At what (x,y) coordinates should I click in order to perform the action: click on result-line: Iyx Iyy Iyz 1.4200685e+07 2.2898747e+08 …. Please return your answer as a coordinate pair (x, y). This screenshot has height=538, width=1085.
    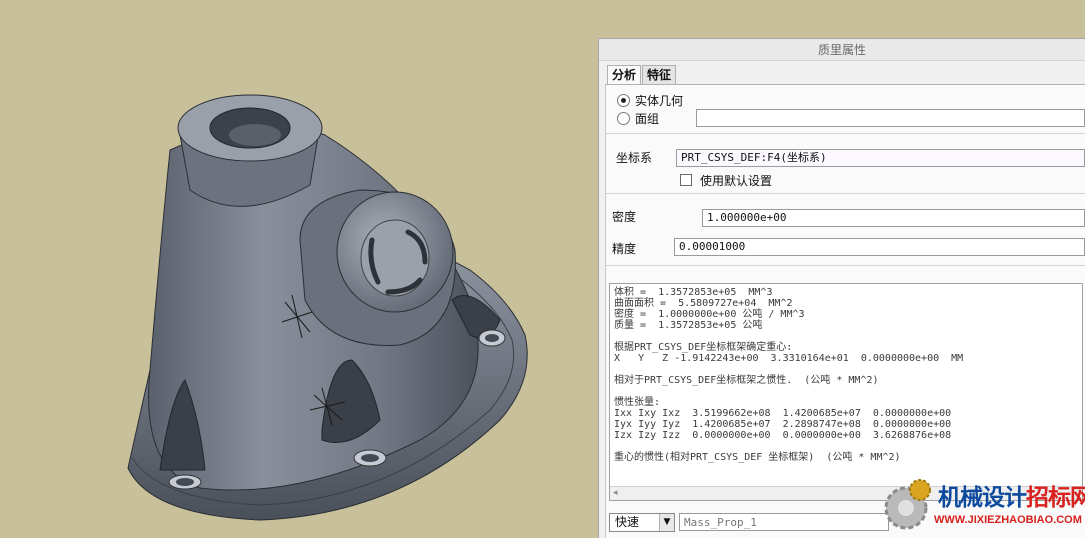
    Looking at the image, I should click on (783, 424).